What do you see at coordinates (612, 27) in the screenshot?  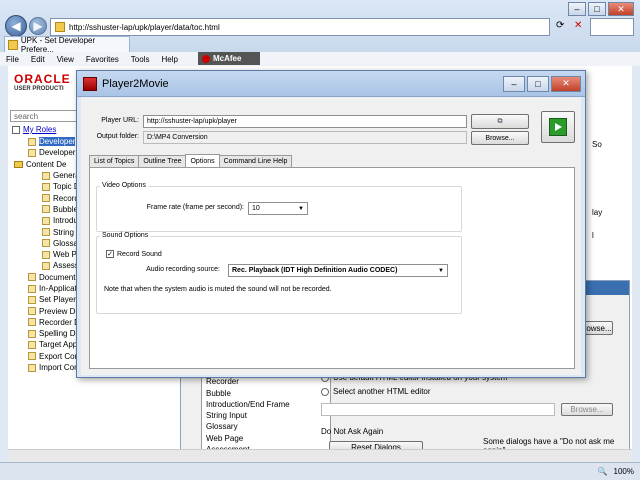 I see `browser-search-box` at bounding box center [612, 27].